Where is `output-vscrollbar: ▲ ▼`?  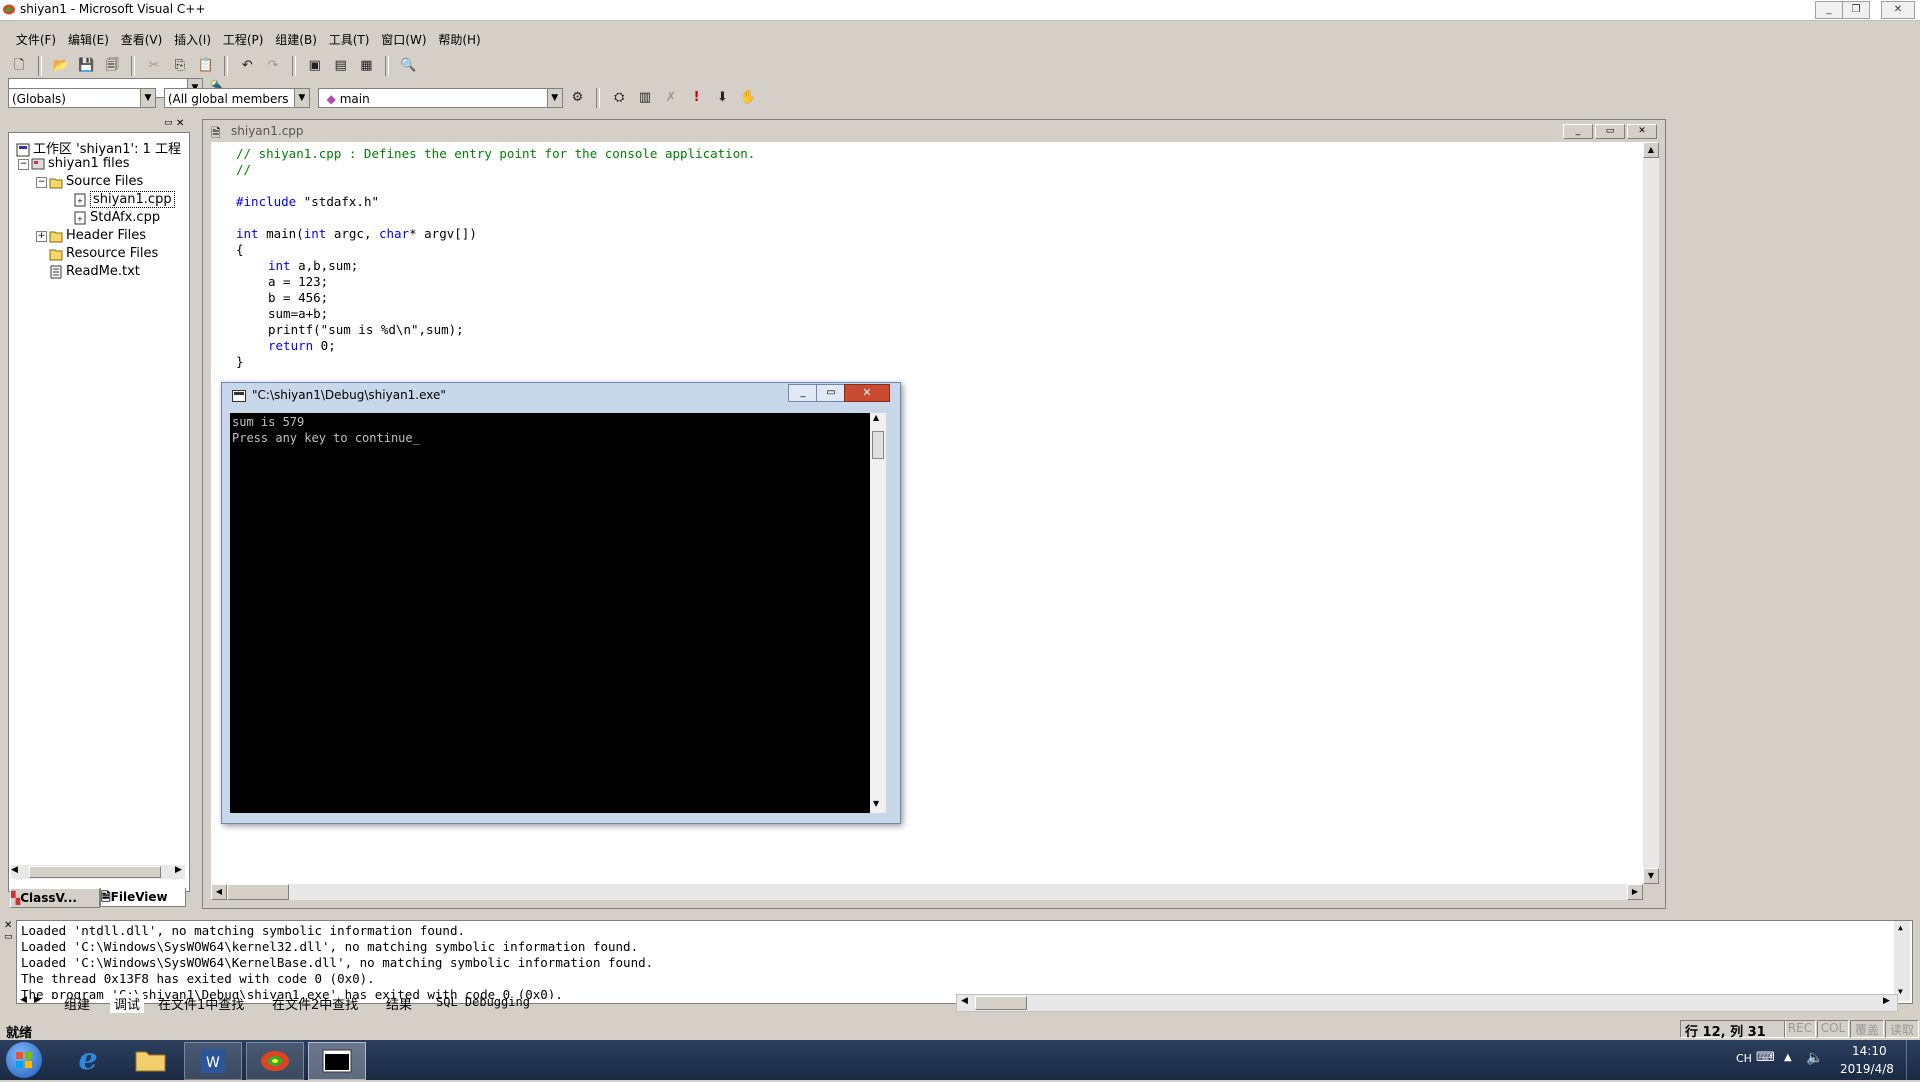
output-vscrollbar: ▲ ▼ is located at coordinates (1902, 961).